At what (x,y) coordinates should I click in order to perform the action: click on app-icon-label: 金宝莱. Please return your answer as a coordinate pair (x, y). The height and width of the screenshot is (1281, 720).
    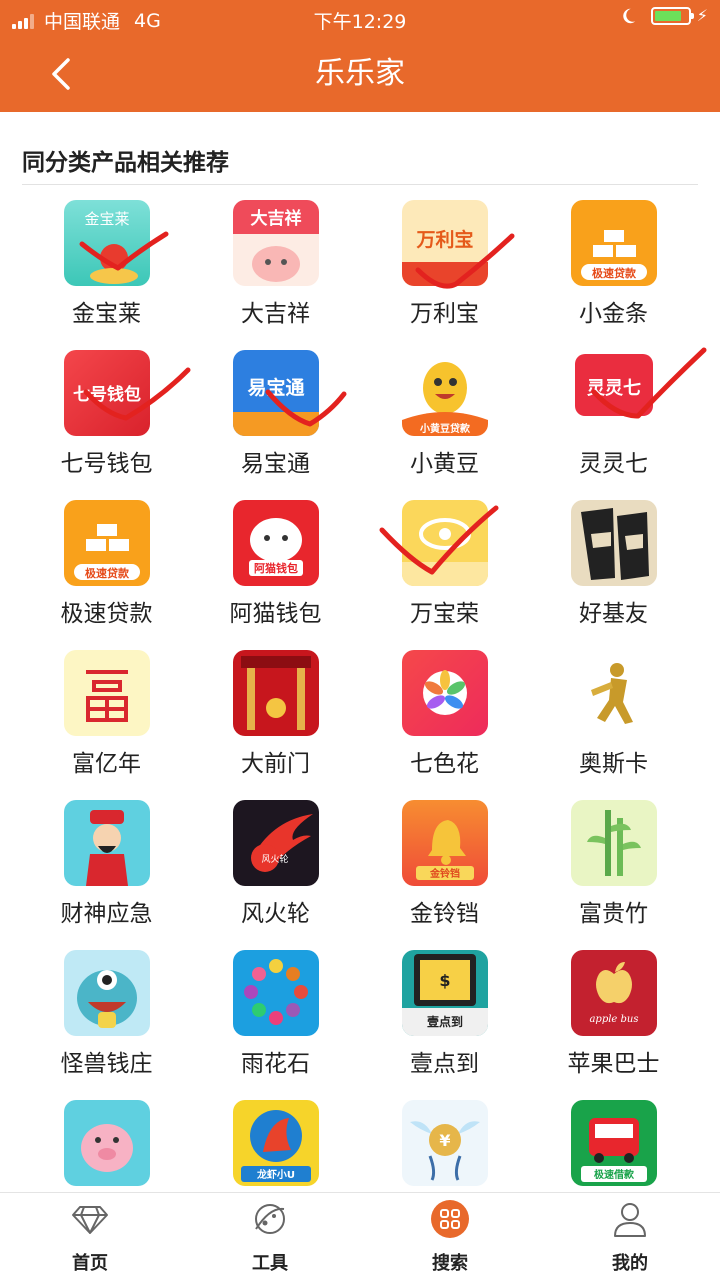
    Looking at the image, I should click on (106, 219).